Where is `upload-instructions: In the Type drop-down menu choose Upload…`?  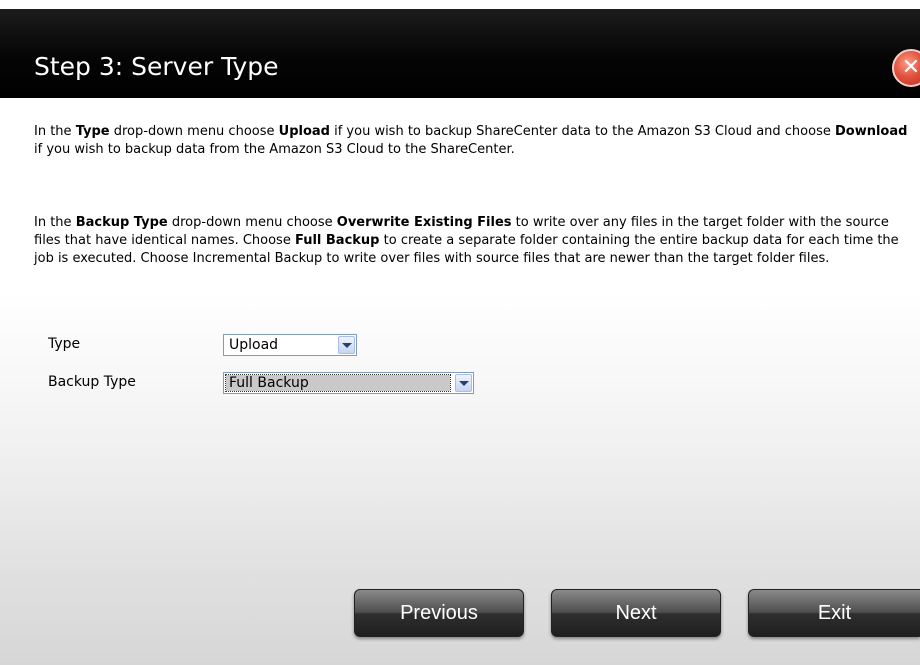 upload-instructions: In the Type drop-down menu choose Upload… is located at coordinates (474, 141).